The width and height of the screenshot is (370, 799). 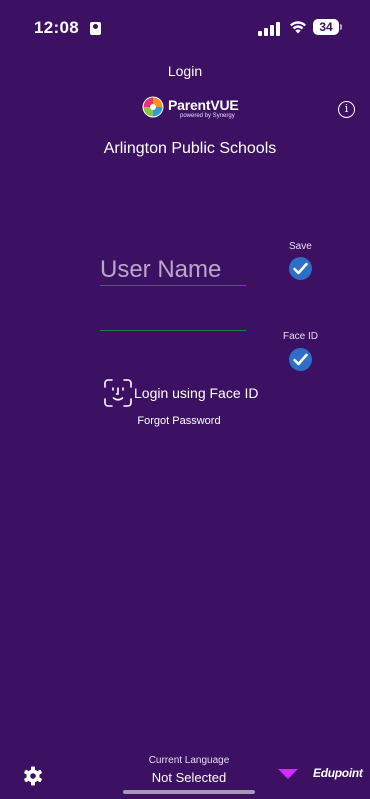 What do you see at coordinates (301, 336) in the screenshot?
I see `faceid-label: Face ID` at bounding box center [301, 336].